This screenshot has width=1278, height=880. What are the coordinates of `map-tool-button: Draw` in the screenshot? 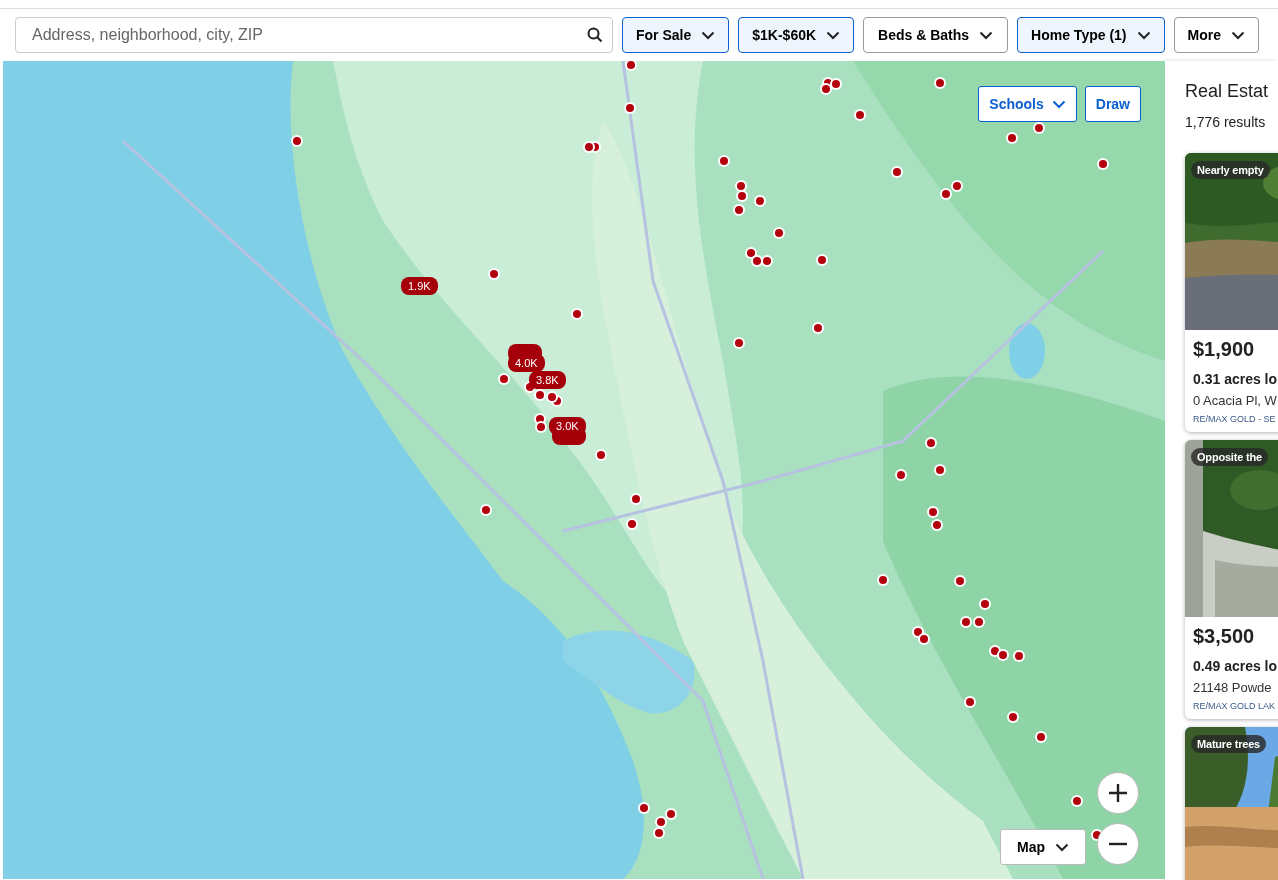 It's located at (1112, 104).